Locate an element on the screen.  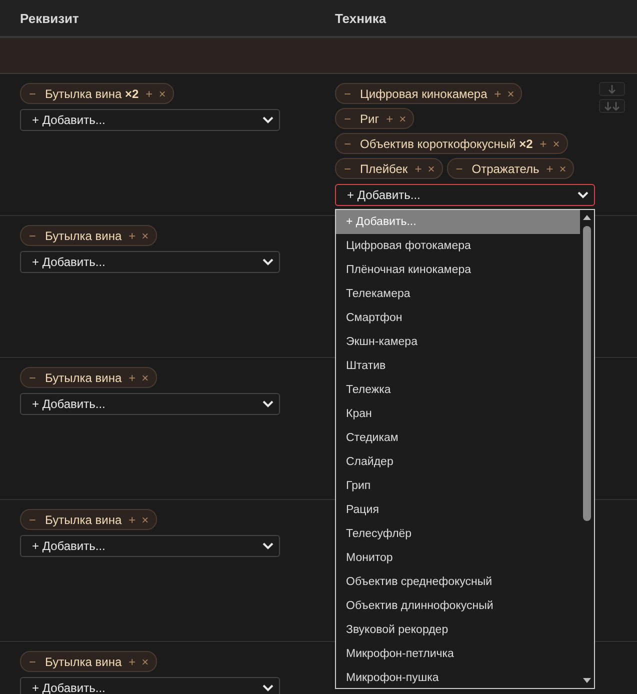
dropdown-option: Штатив is located at coordinates (458, 366).